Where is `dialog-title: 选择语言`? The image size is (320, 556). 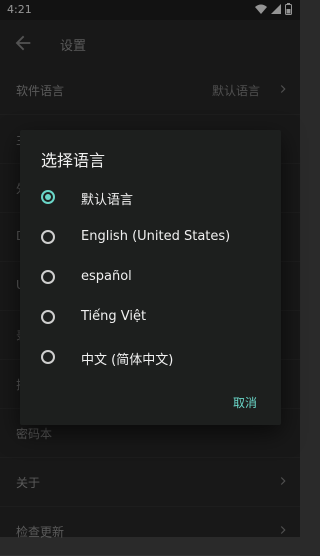
dialog-title: 选择语言 is located at coordinates (73, 160).